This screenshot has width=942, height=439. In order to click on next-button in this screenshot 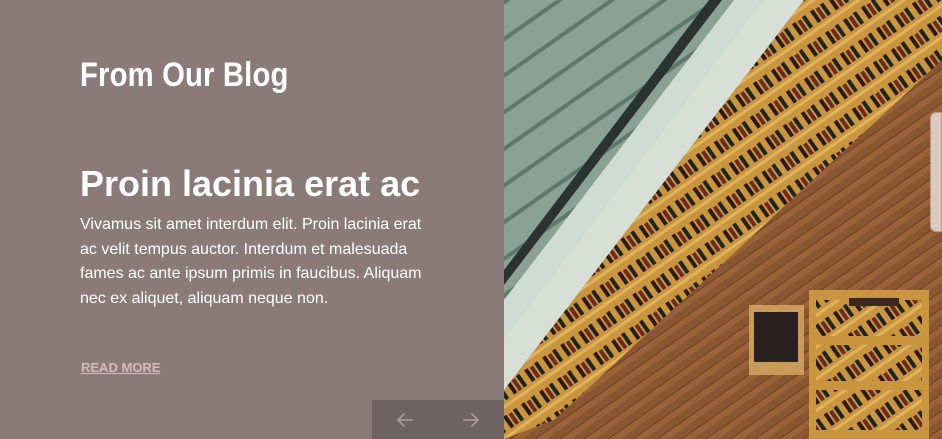, I will do `click(471, 419)`.